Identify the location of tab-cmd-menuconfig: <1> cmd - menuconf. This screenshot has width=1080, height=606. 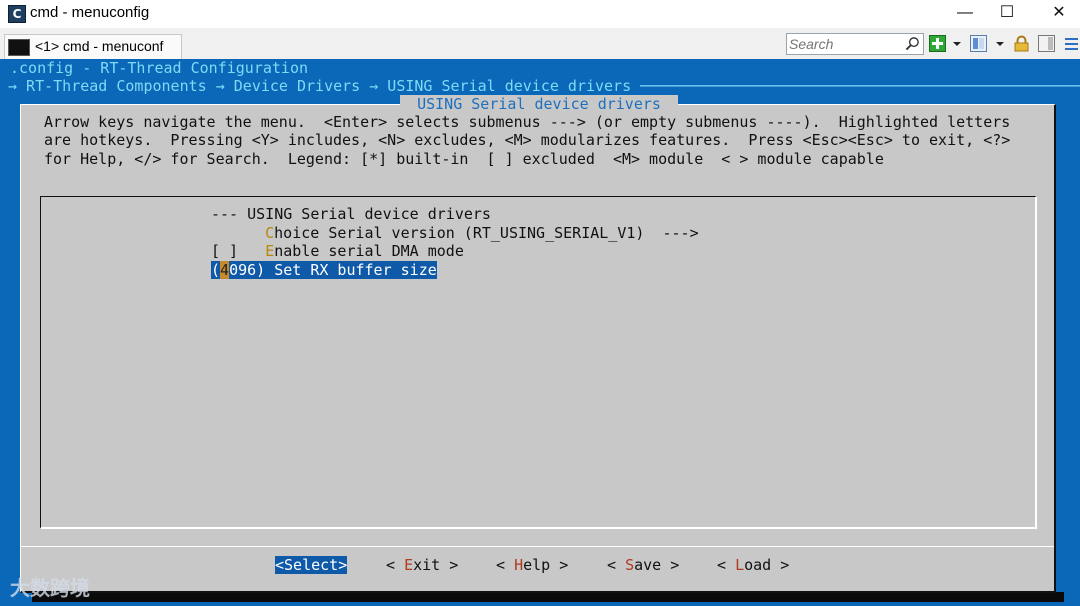
(93, 47).